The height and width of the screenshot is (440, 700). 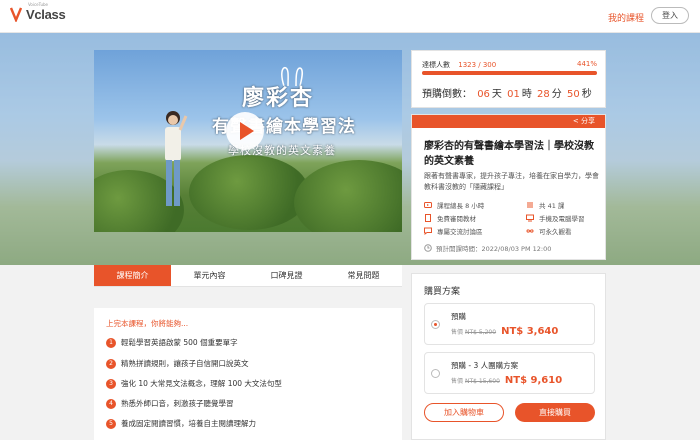 What do you see at coordinates (278, 98) in the screenshot?
I see `video-title-line1: 廖彩杏` at bounding box center [278, 98].